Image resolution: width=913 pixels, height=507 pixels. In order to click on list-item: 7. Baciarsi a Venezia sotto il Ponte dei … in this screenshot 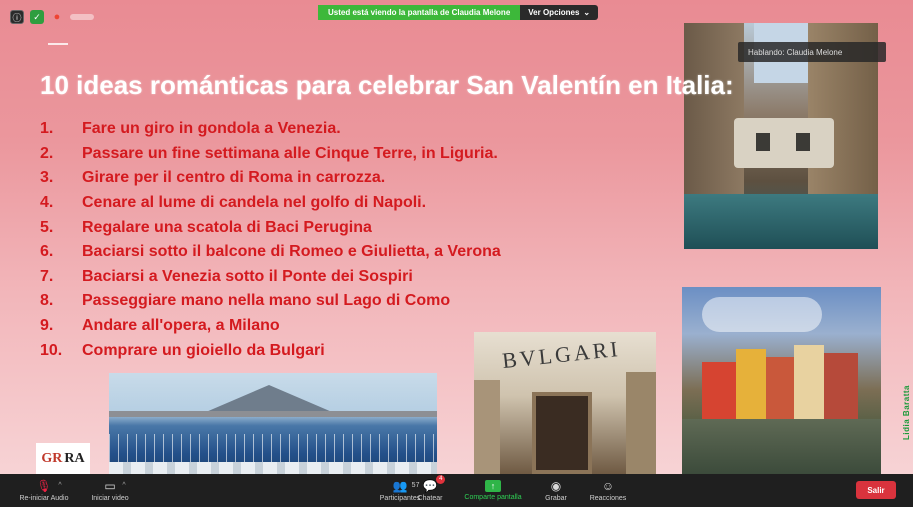, I will do `click(270, 277)`.